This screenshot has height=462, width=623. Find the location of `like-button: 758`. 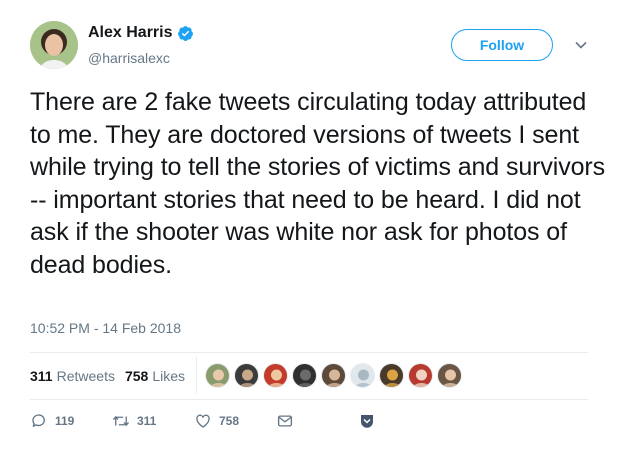

like-button: 758 is located at coordinates (235, 421).